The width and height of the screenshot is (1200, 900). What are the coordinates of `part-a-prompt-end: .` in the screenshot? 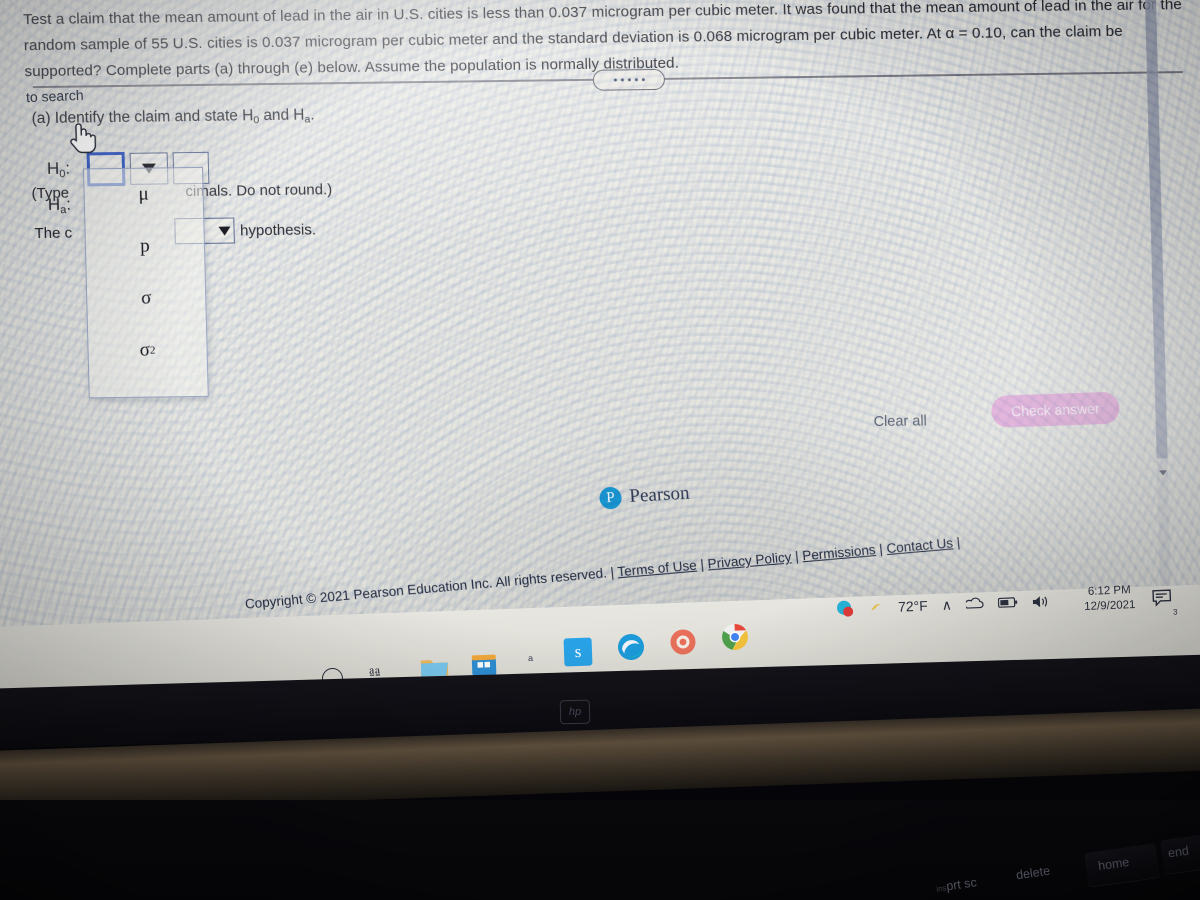 It's located at (312, 115).